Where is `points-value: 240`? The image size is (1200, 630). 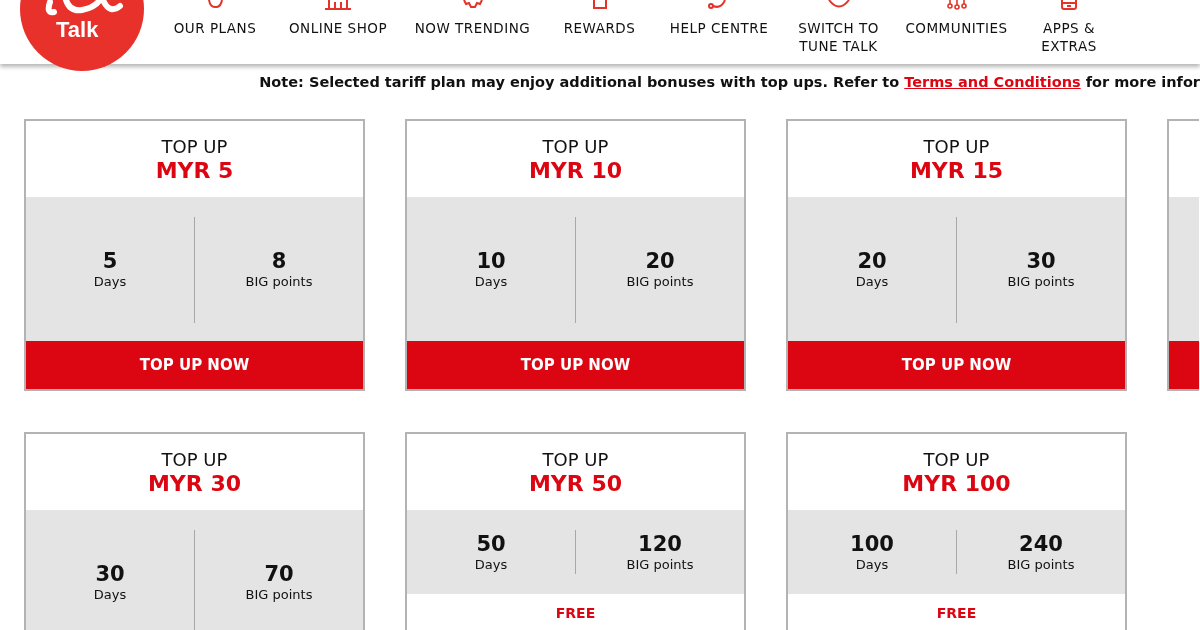 points-value: 240 is located at coordinates (1041, 544).